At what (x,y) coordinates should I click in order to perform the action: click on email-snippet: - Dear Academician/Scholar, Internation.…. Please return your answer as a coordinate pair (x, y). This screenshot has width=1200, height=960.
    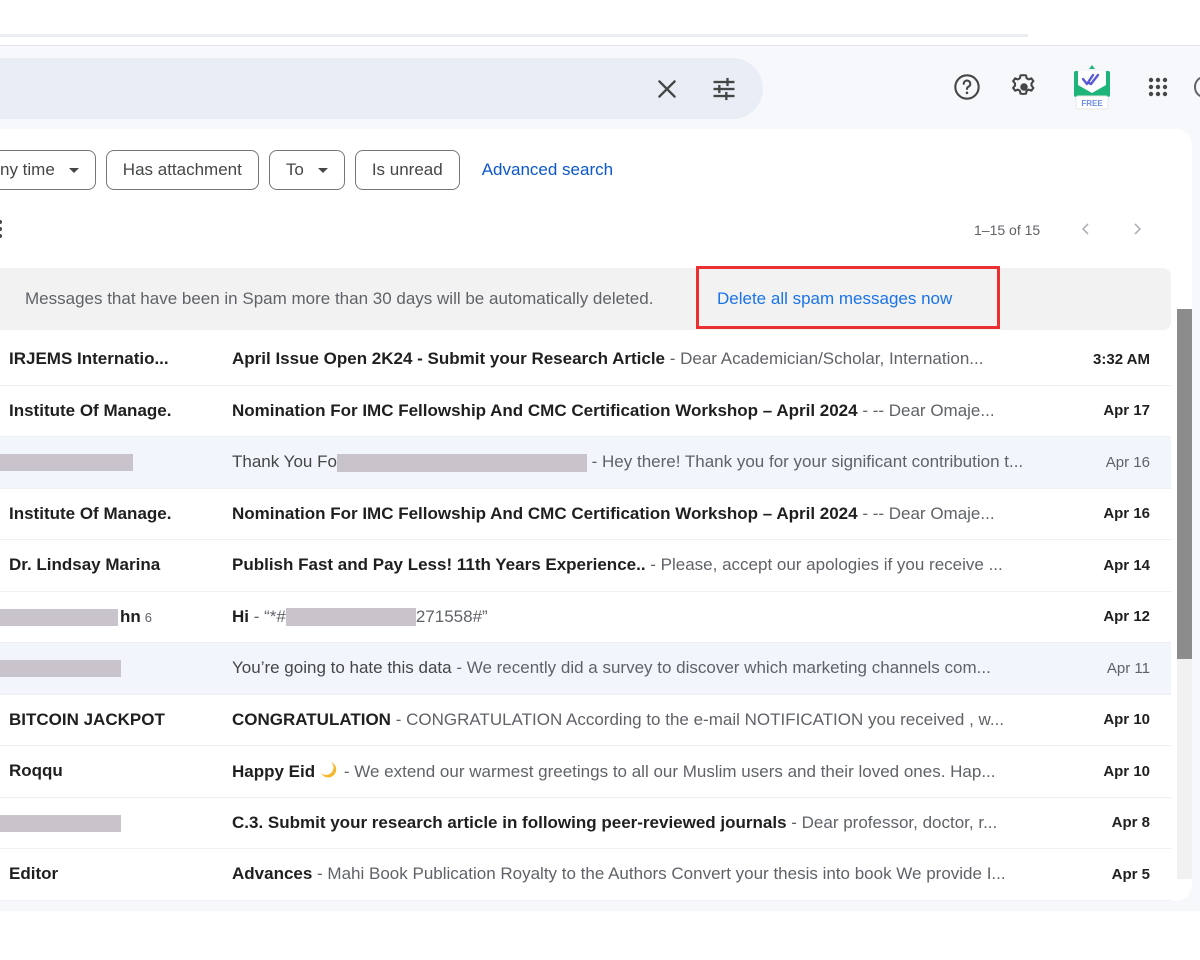
    Looking at the image, I should click on (824, 359).